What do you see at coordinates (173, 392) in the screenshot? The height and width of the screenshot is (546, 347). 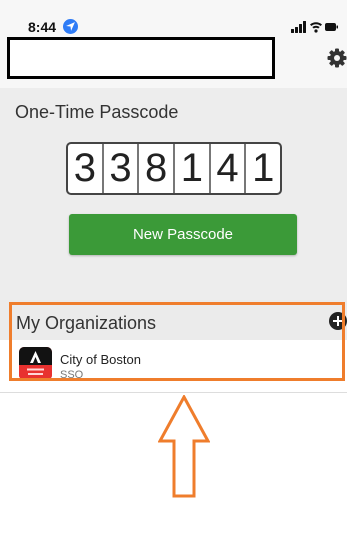 I see `divider` at bounding box center [173, 392].